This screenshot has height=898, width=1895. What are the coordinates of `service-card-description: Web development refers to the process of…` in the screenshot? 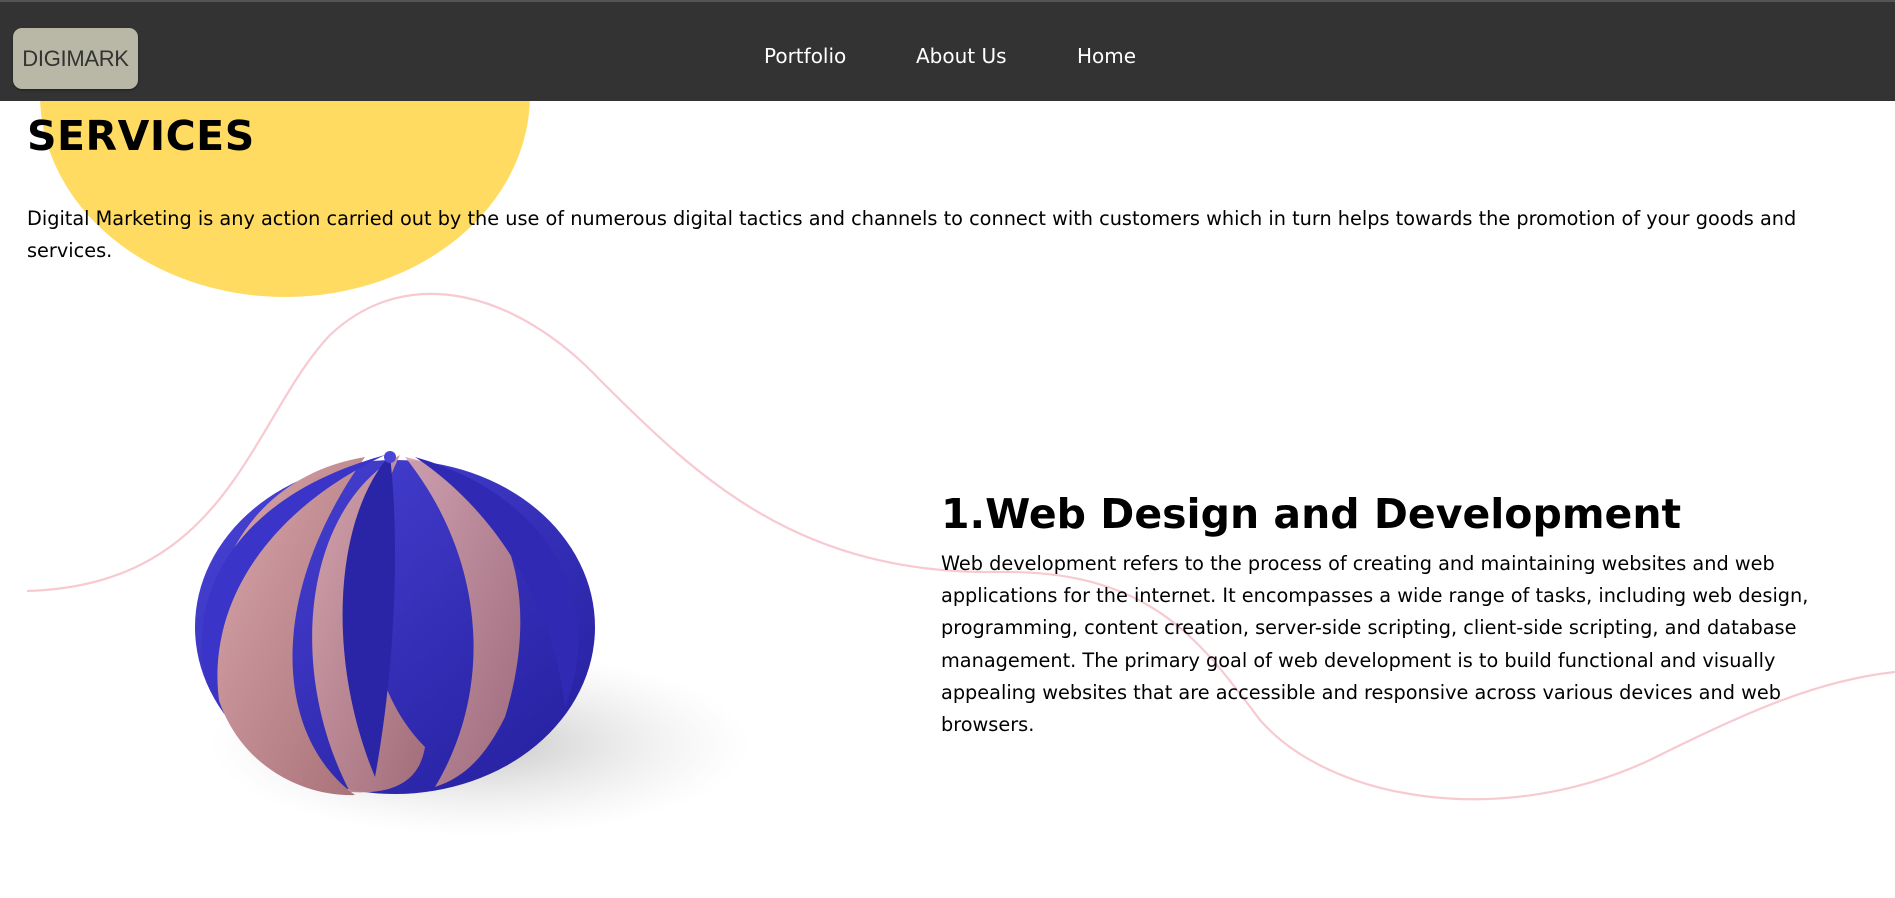 It's located at (1375, 644).